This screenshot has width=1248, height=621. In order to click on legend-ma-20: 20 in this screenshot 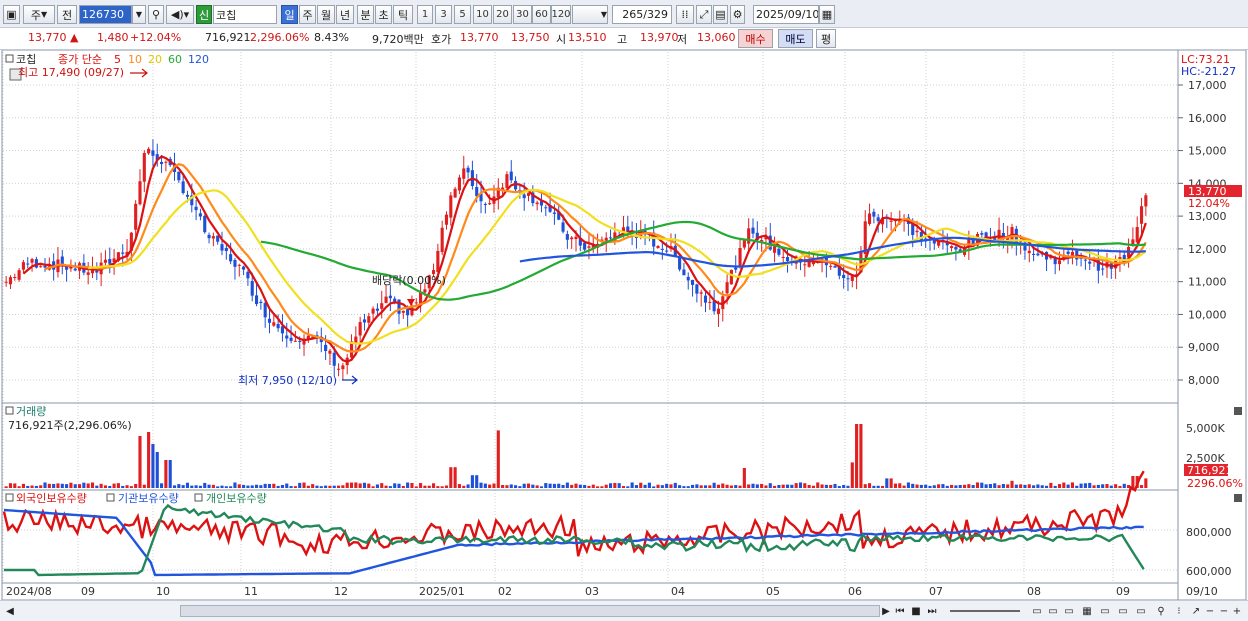, I will do `click(155, 59)`.